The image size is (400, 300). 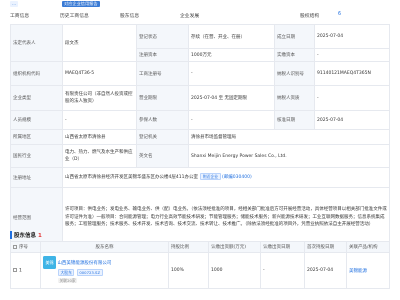 What do you see at coordinates (352, 55) in the screenshot?
I see `paid-capital-value: -` at bounding box center [352, 55].